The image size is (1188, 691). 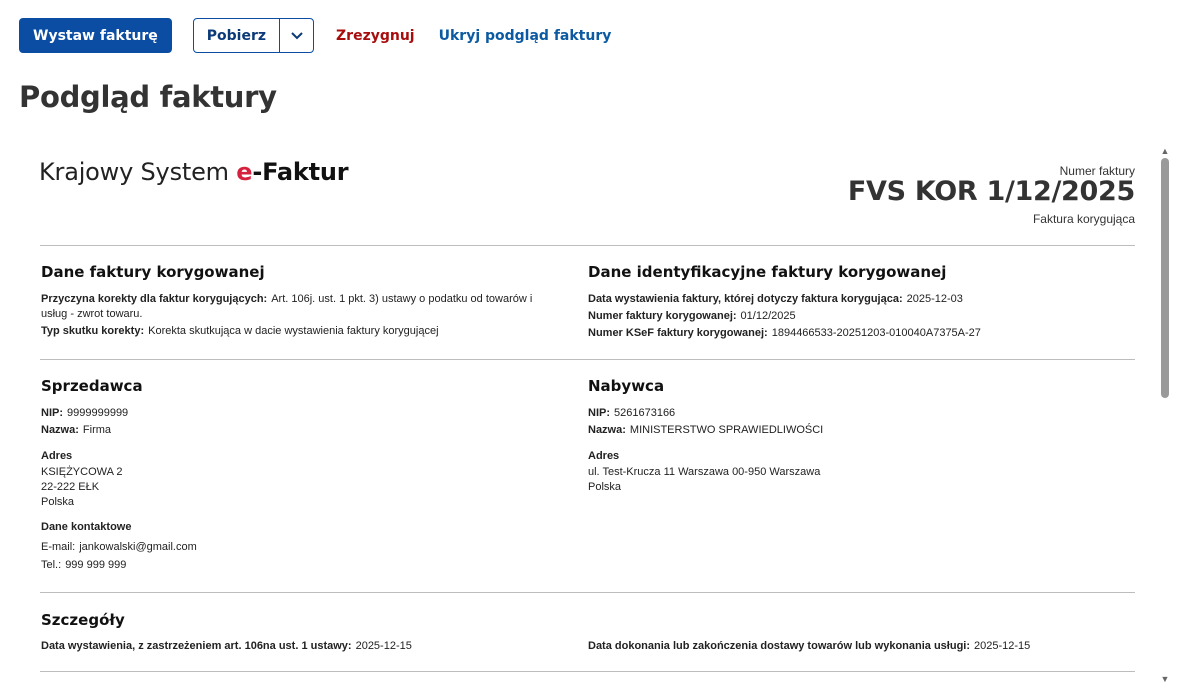 I want to click on buyer-nip: NIP: 5261673166, so click(x=632, y=413).